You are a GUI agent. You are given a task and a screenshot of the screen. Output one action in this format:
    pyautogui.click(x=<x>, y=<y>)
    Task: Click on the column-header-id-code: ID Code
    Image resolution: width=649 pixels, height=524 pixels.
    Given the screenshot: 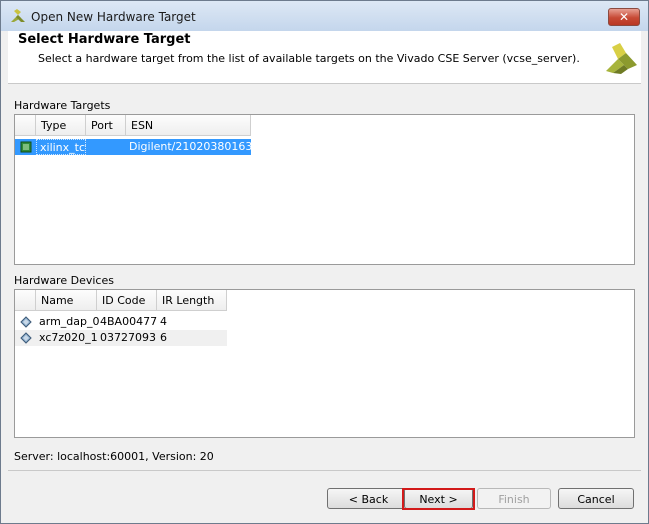 What is the action you would take?
    pyautogui.click(x=127, y=300)
    